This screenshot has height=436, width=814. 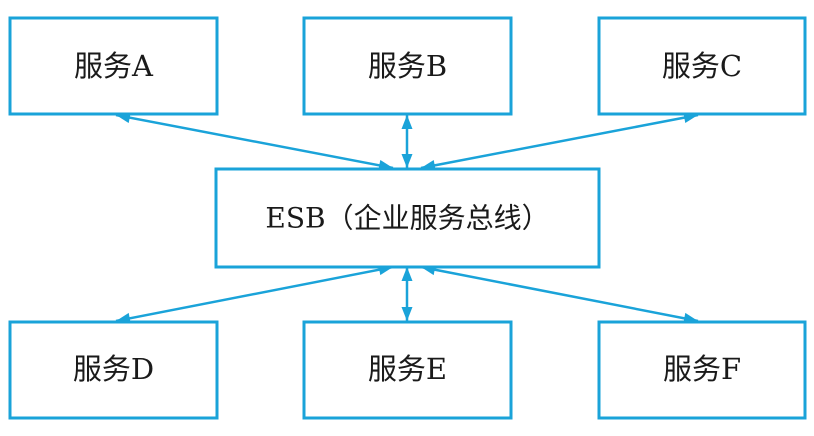 I want to click on service-b-node: 服务B, so click(x=407, y=66).